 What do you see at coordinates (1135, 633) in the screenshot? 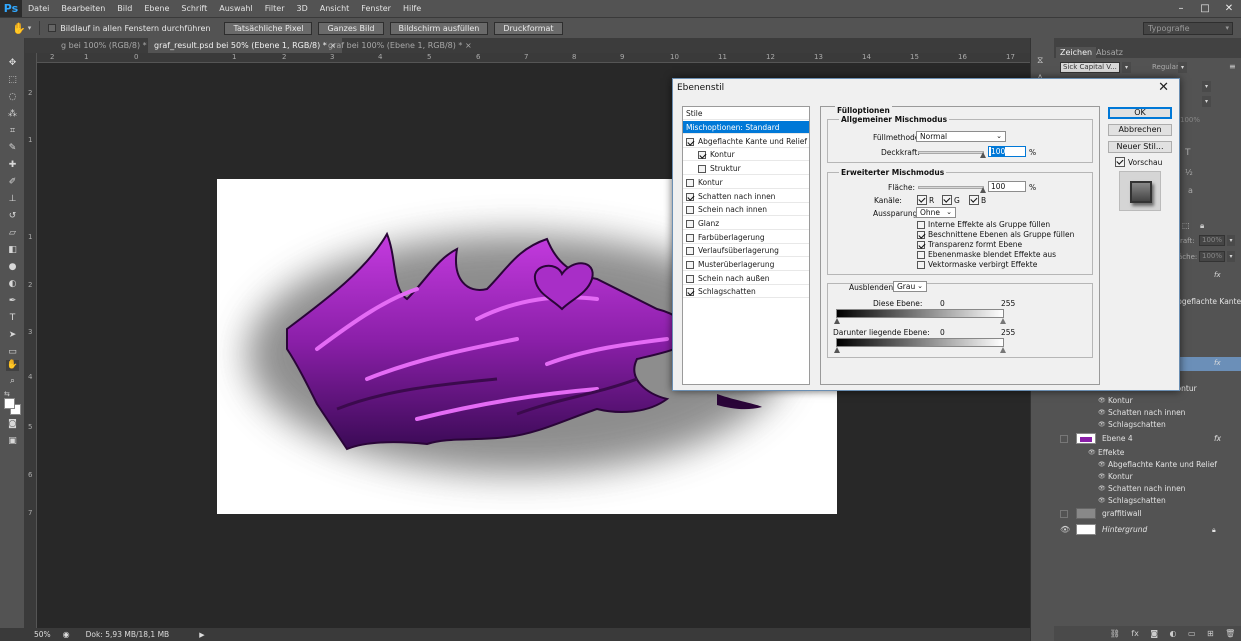
I see `add-style-icon: fx` at bounding box center [1135, 633].